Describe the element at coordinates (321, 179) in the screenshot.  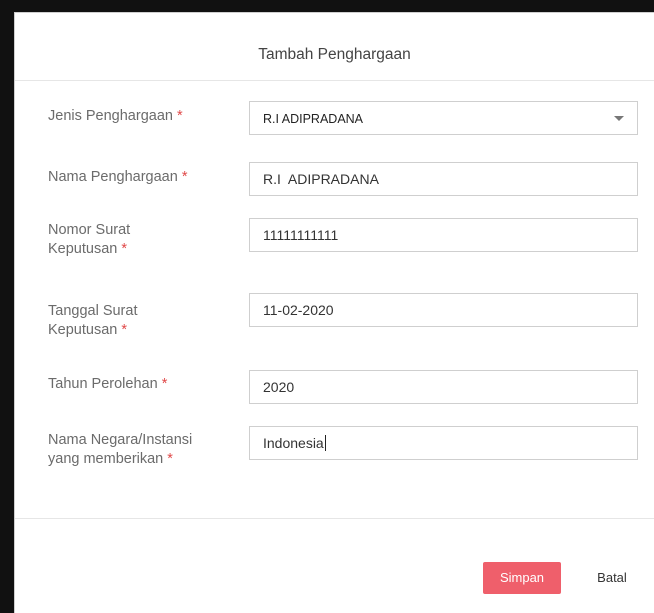
I see `award-name-value: R.I ADIPRADANA` at that location.